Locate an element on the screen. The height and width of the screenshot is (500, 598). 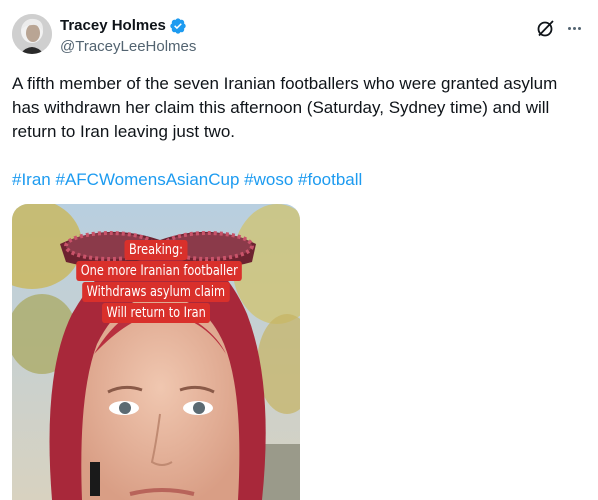
tweet-header: Tracey Holmes @TraceyLeeHolmes is located at coordinates (299, 38).